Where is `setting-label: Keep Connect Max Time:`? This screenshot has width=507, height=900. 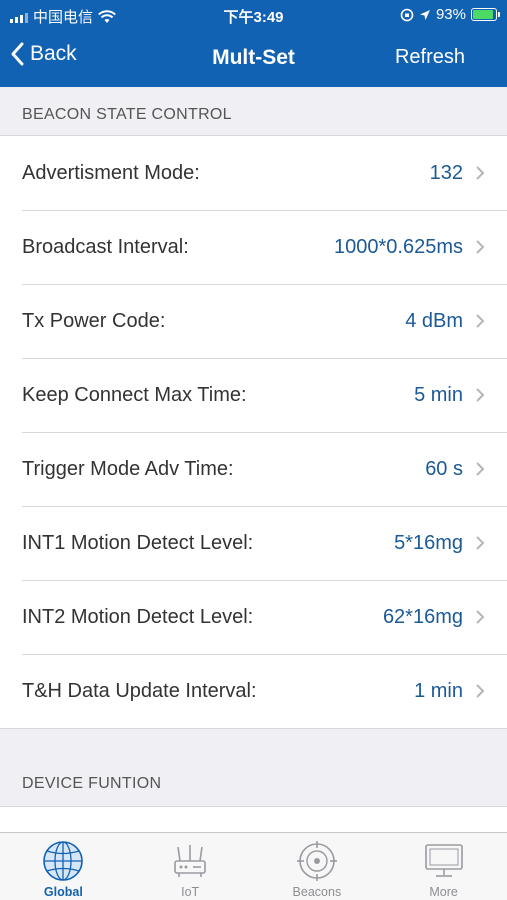 setting-label: Keep Connect Max Time: is located at coordinates (134, 394).